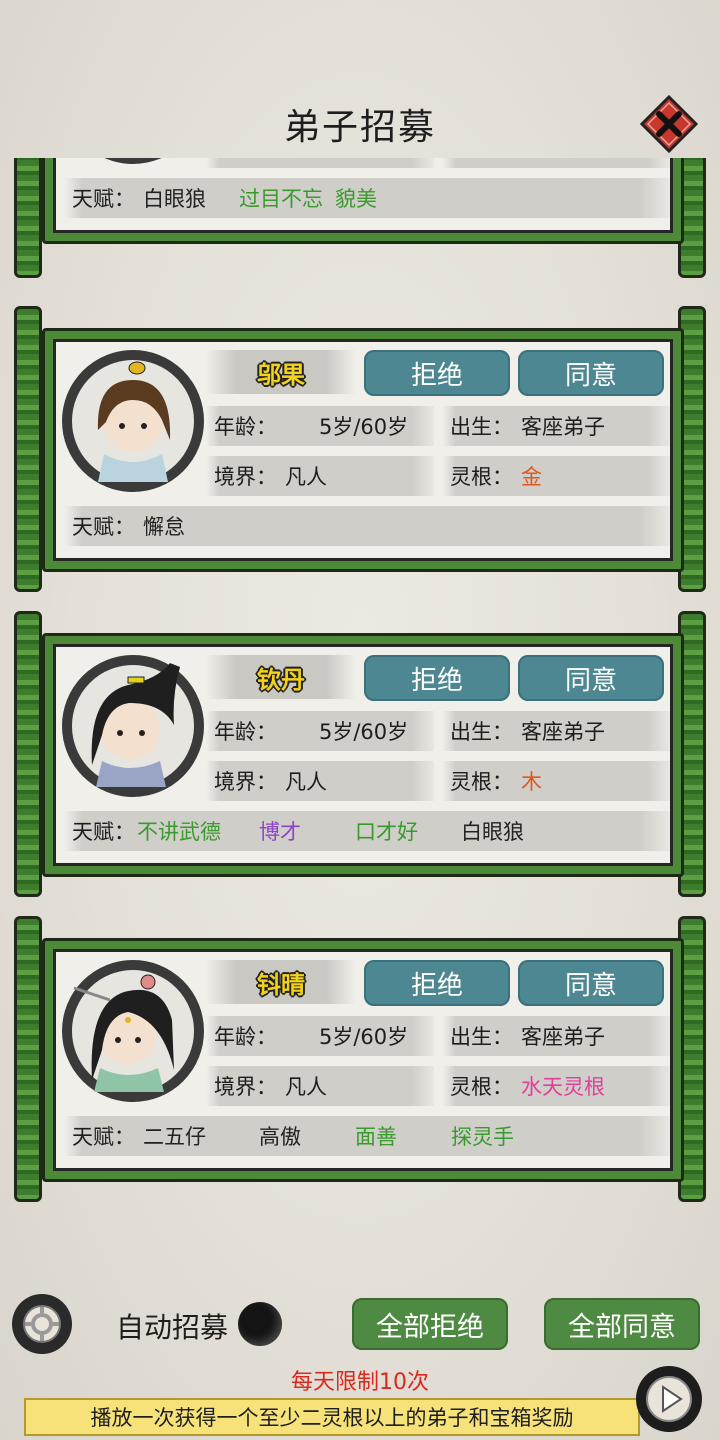  Describe the element at coordinates (386, 832) in the screenshot. I see `talent-tag: 口才好` at that location.